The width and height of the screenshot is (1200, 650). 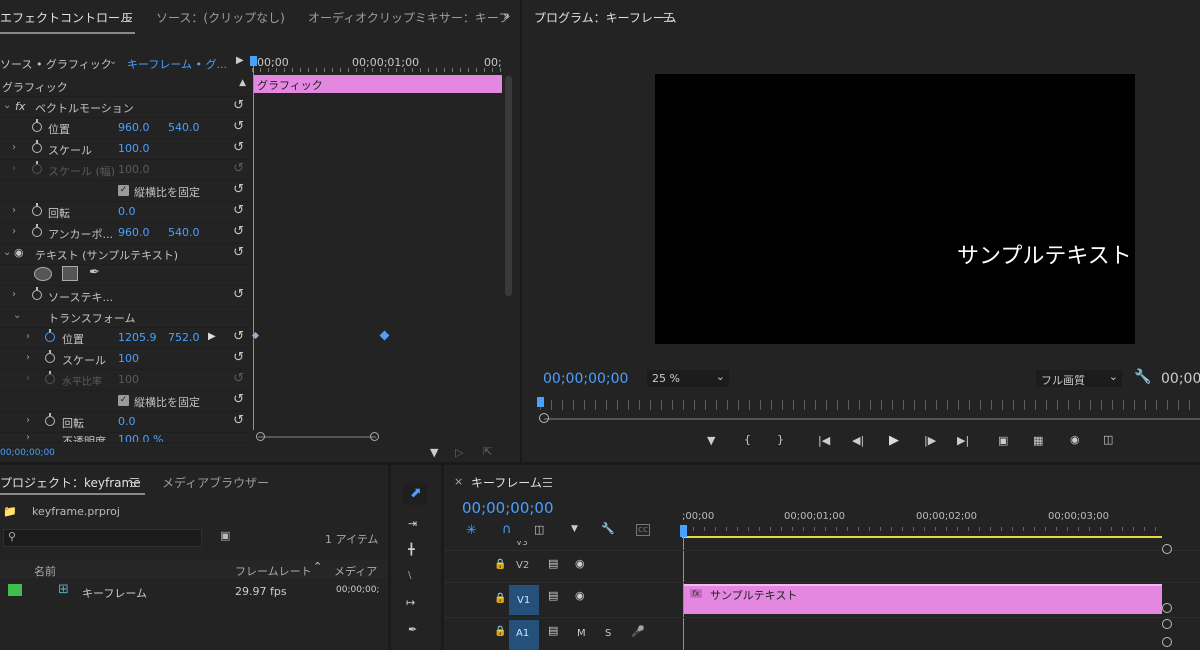 I want to click on tab-audio-clip-mixer: オーディオクリップミキサー：キーフ, so click(x=409, y=17).